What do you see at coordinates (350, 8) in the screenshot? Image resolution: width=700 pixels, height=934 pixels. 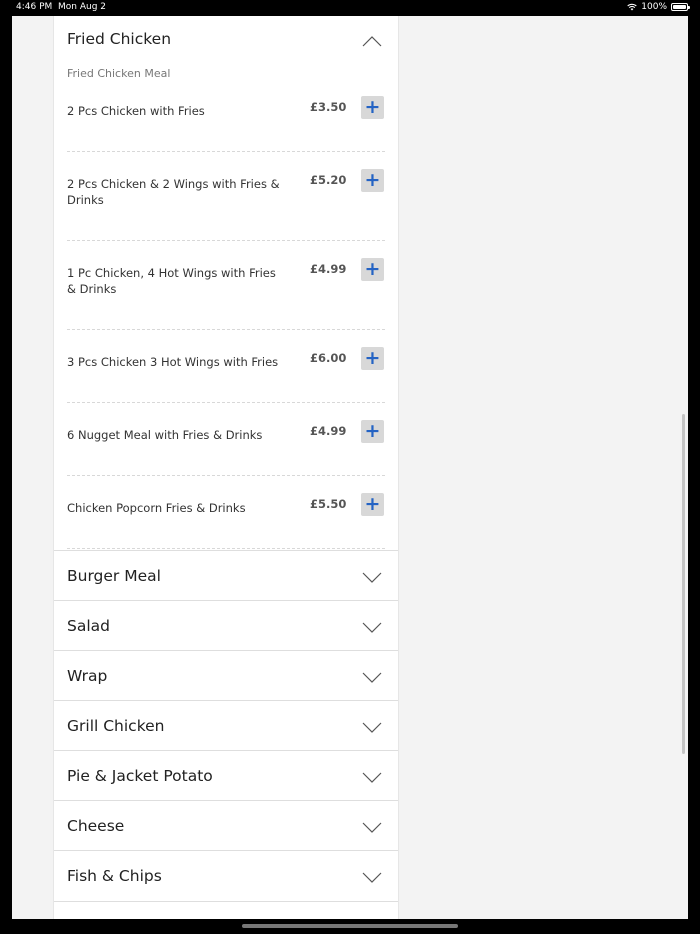 I see `status-bar: 4:46 PM Mon Aug 2 100%` at bounding box center [350, 8].